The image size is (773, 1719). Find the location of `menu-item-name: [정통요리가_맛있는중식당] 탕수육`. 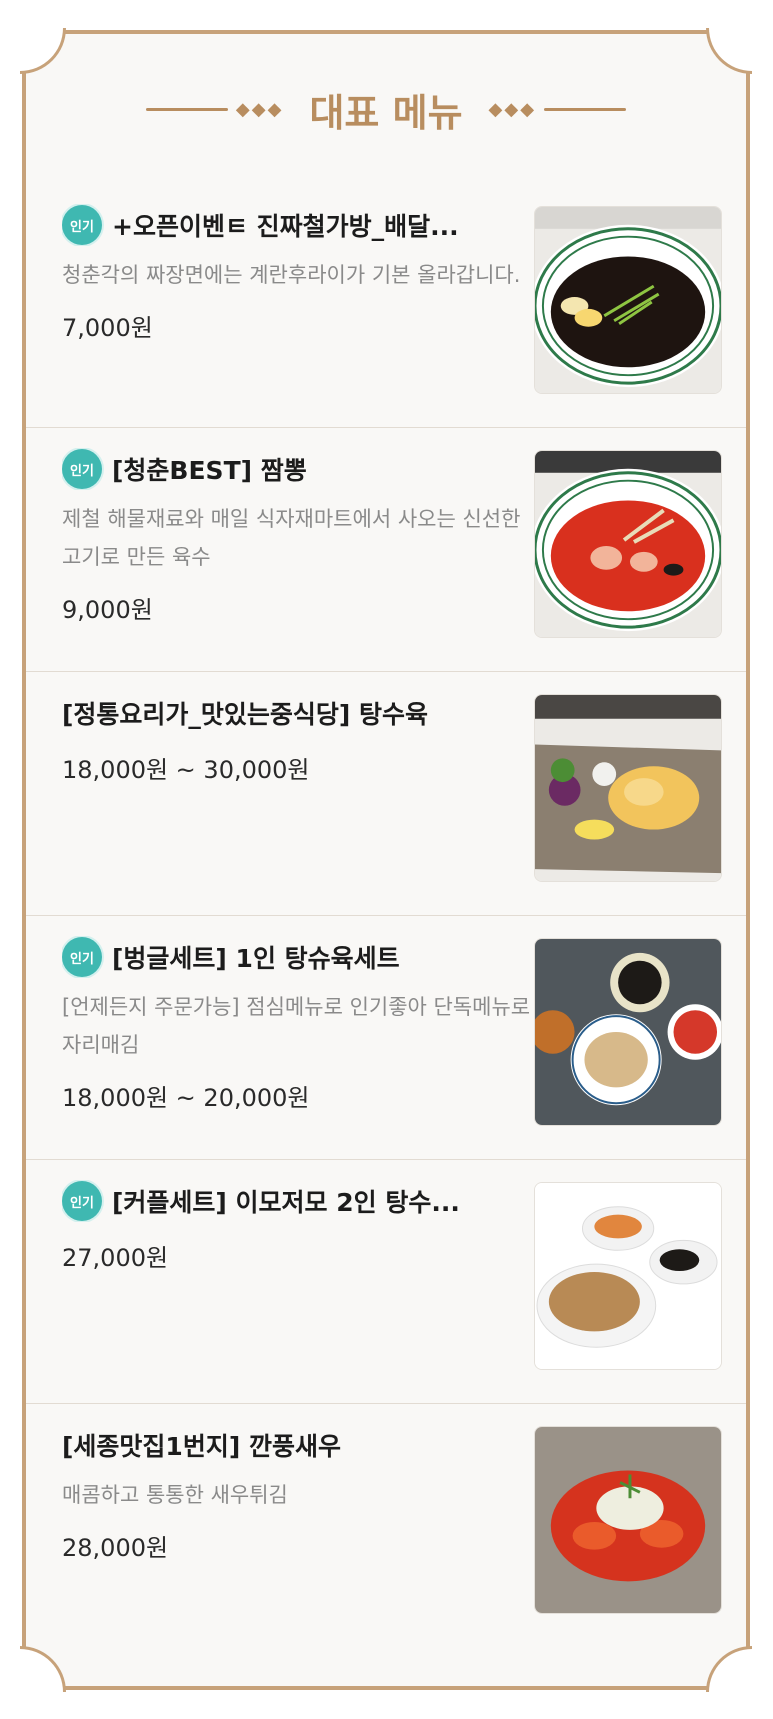

menu-item-name: [정통요리가_맛있는중식당] 탕수육 is located at coordinates (245, 714).